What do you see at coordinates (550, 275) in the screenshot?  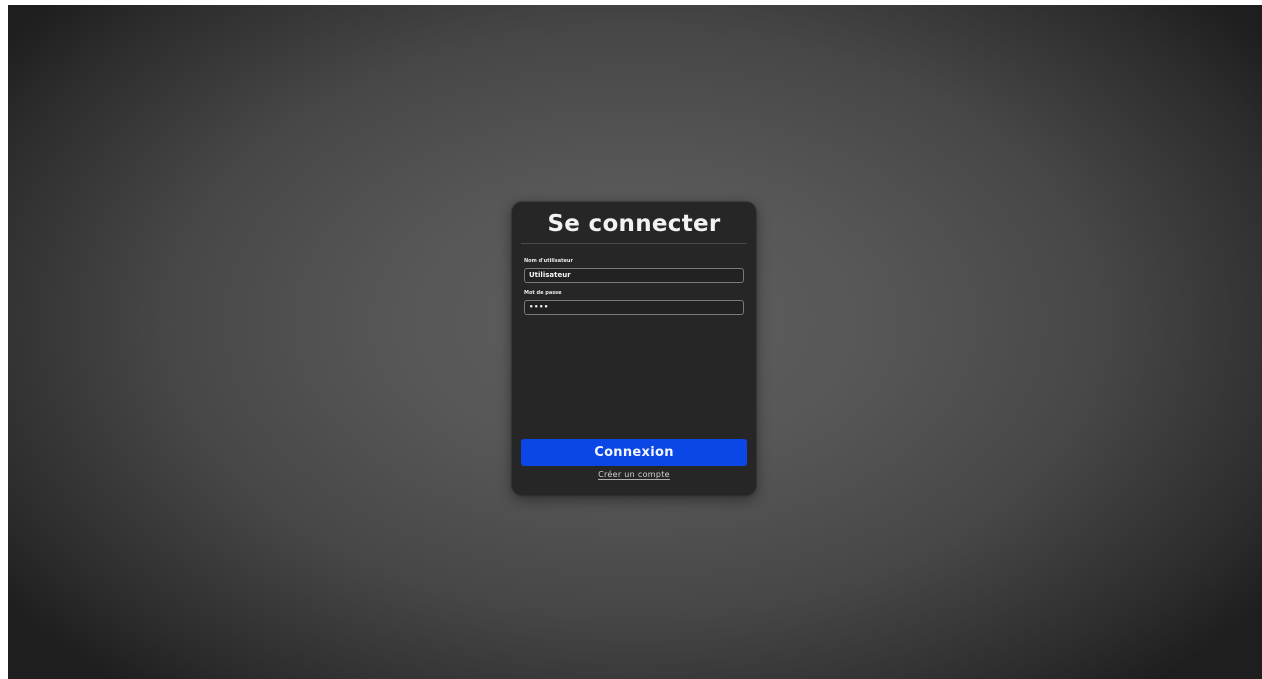 I see `username-value: Utilisateur` at bounding box center [550, 275].